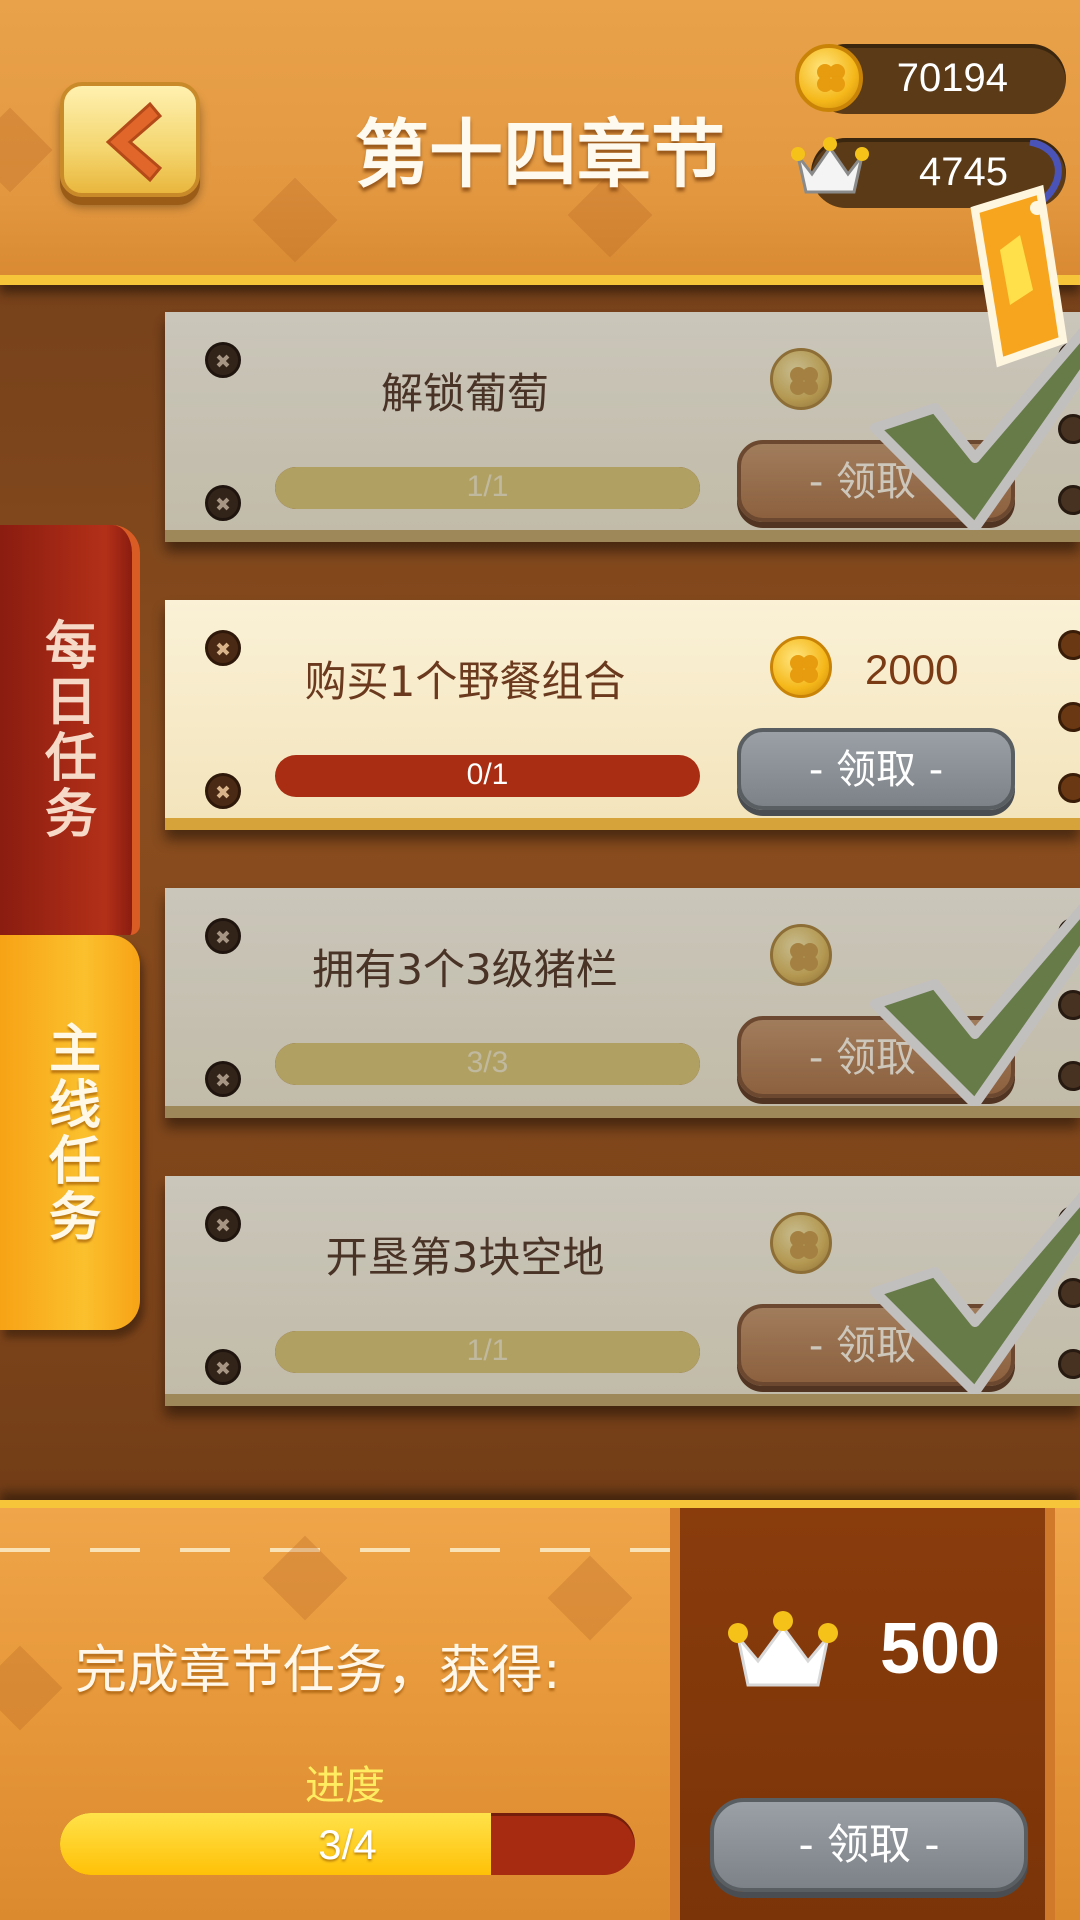 The width and height of the screenshot is (1080, 1920). Describe the element at coordinates (1010, 255) in the screenshot. I see `price-tag-icon` at that location.